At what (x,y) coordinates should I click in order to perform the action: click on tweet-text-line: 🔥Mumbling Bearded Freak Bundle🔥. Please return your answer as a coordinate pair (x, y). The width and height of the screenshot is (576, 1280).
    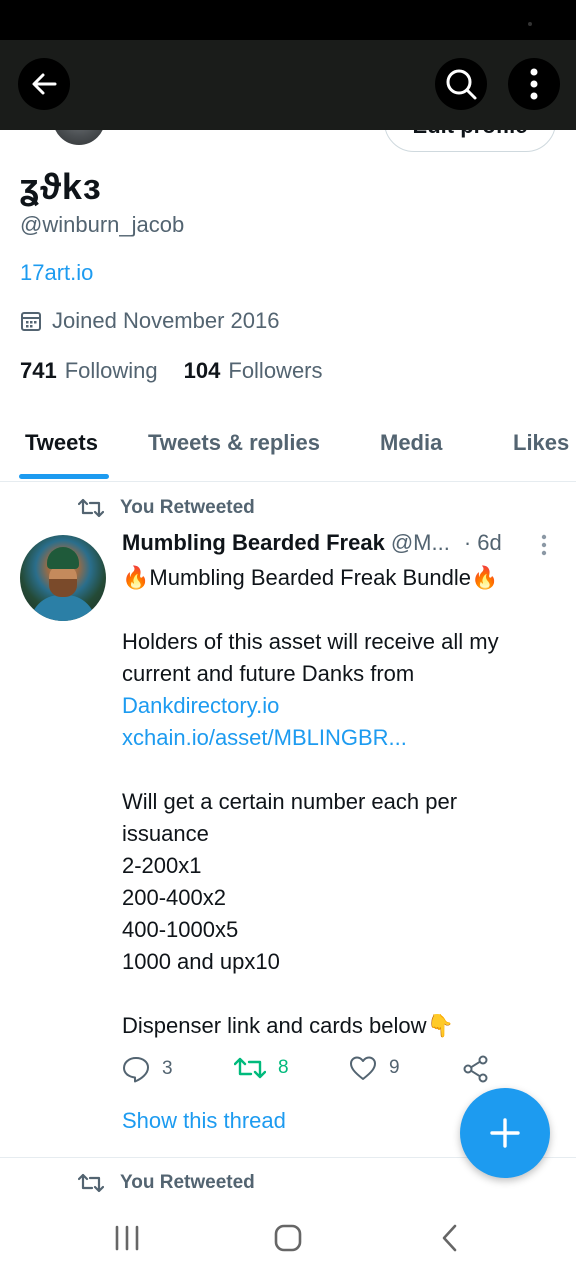
    Looking at the image, I should click on (310, 577).